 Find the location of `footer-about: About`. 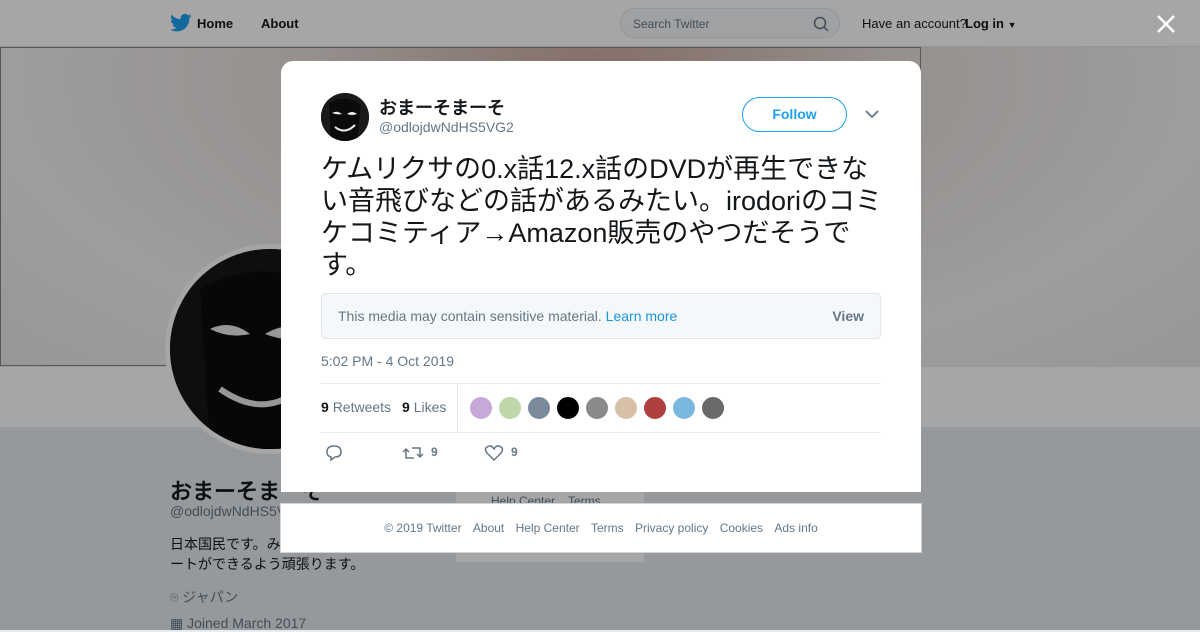

footer-about: About is located at coordinates (488, 528).